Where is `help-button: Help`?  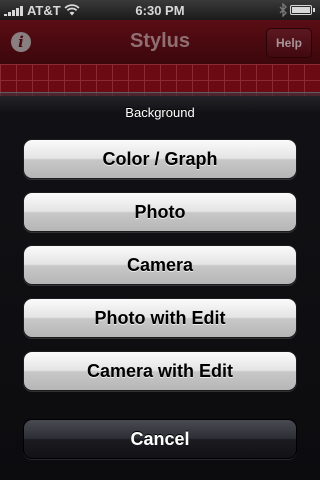 help-button: Help is located at coordinates (289, 43).